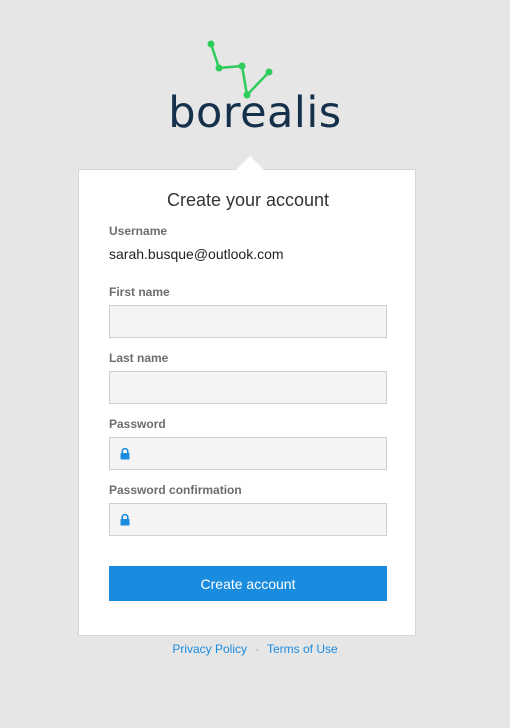 The height and width of the screenshot is (728, 510). What do you see at coordinates (248, 453) in the screenshot?
I see `password-input` at bounding box center [248, 453].